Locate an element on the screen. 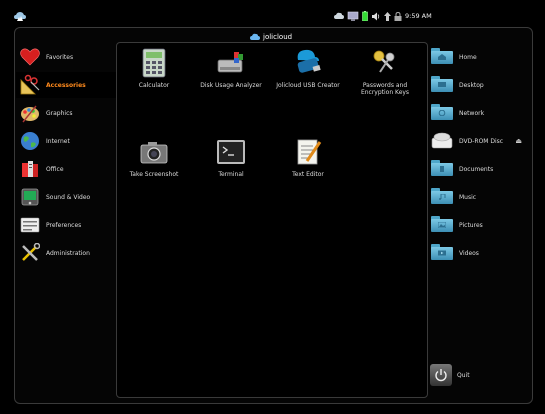 The height and width of the screenshot is (414, 545). place-dvd-rom: DVD-ROM Disc ⏏ is located at coordinates (478, 141).